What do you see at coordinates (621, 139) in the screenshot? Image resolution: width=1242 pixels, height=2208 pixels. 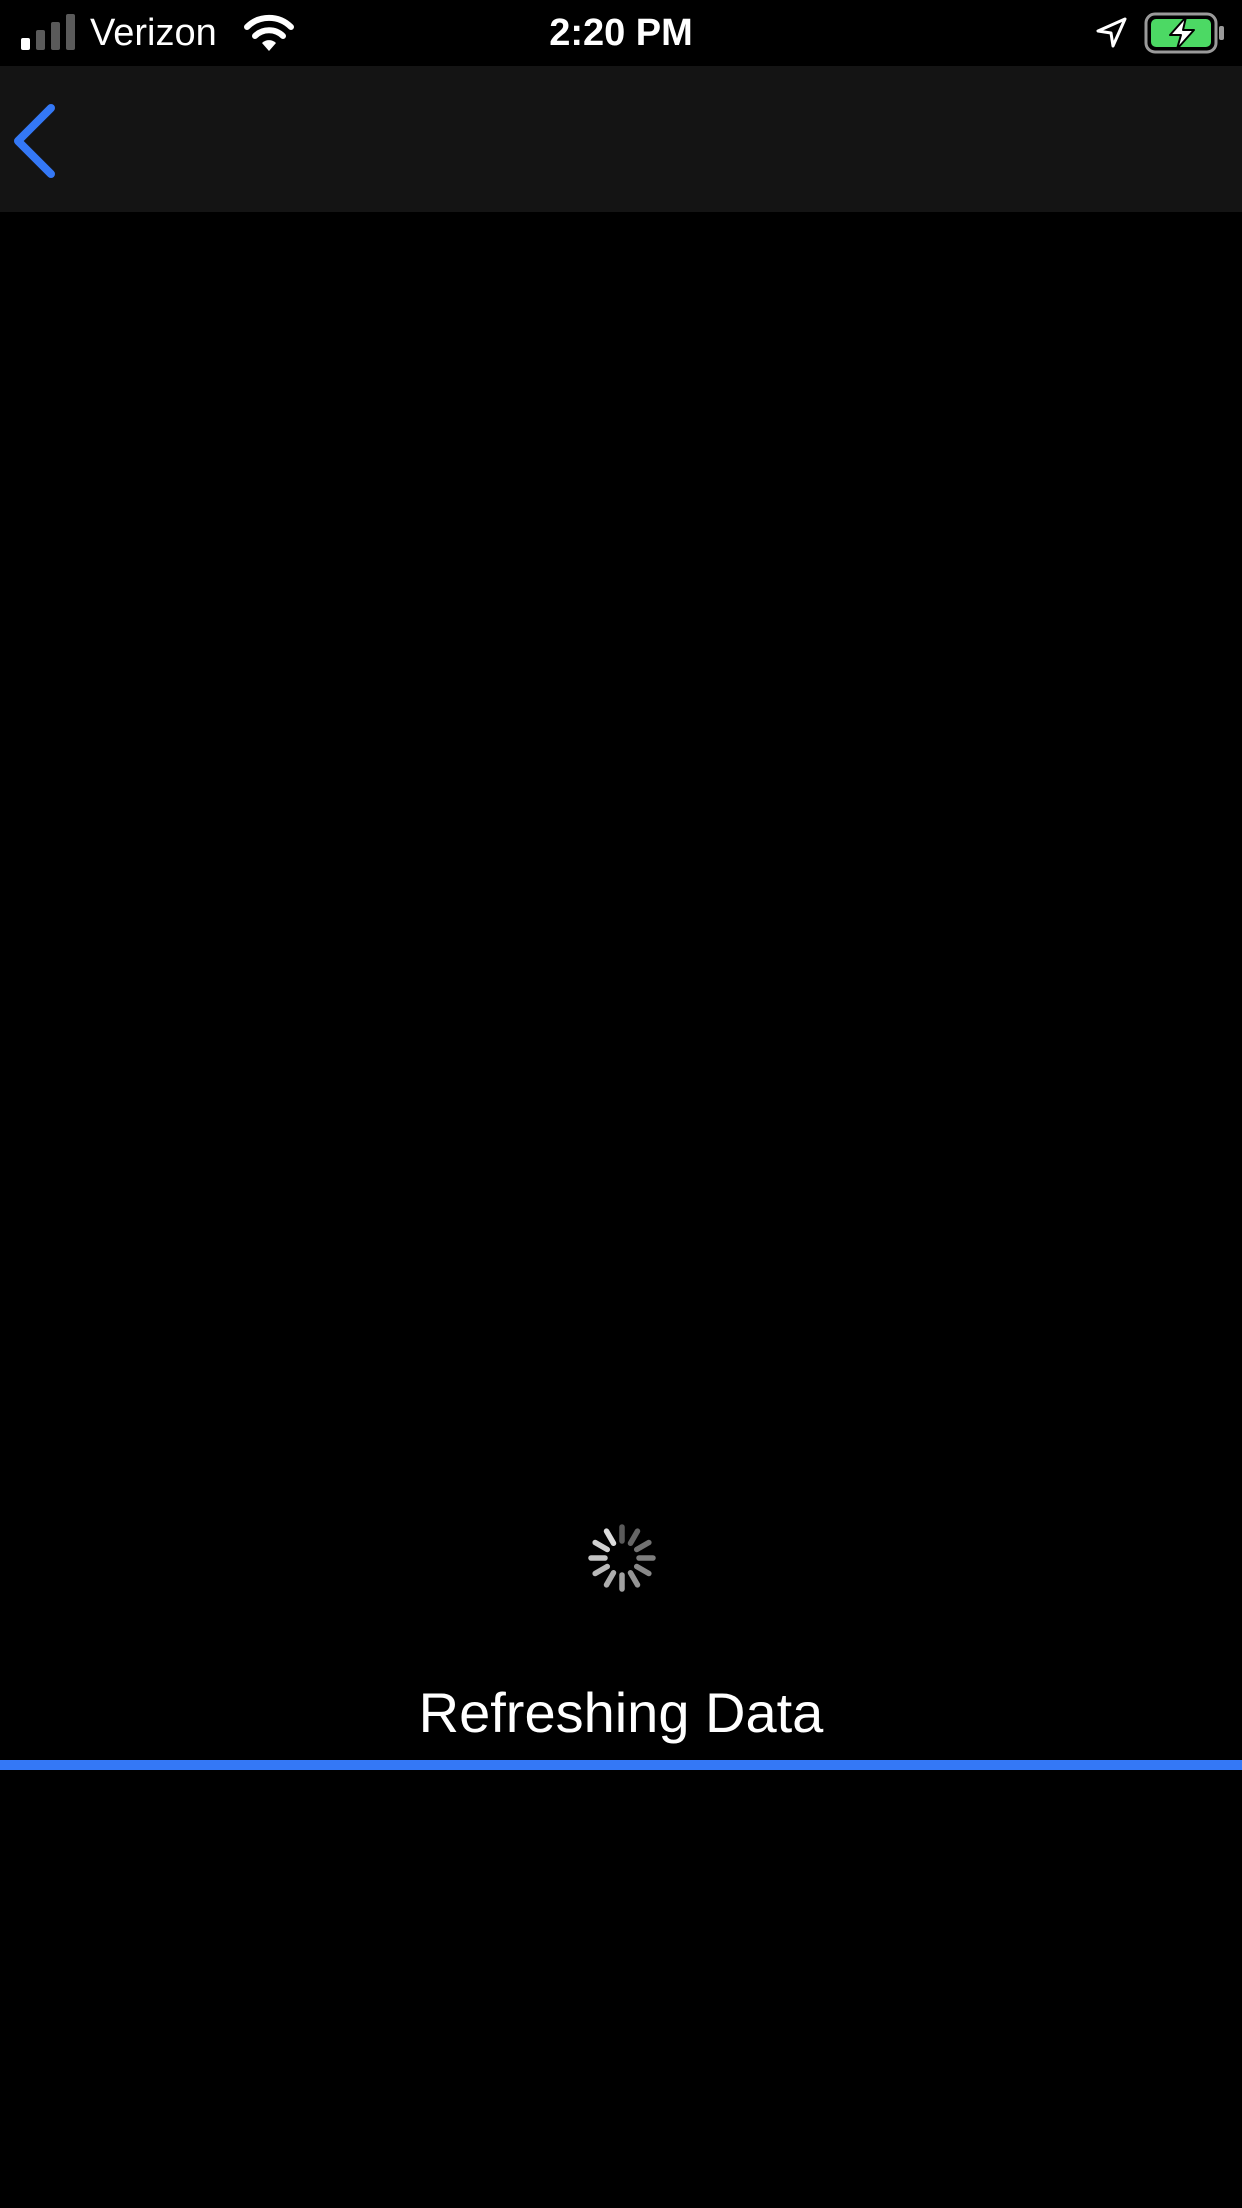 I see `navigation-bar` at bounding box center [621, 139].